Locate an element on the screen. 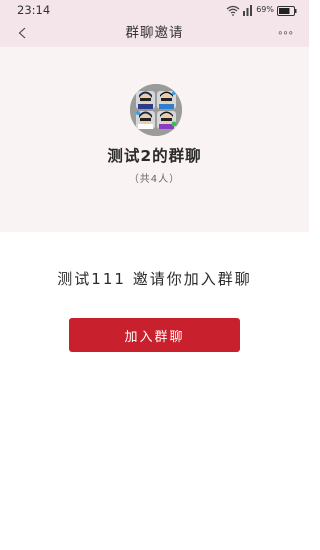 The width and height of the screenshot is (320, 550). more-dots-icon: ∘∘∘ is located at coordinates (285, 33).